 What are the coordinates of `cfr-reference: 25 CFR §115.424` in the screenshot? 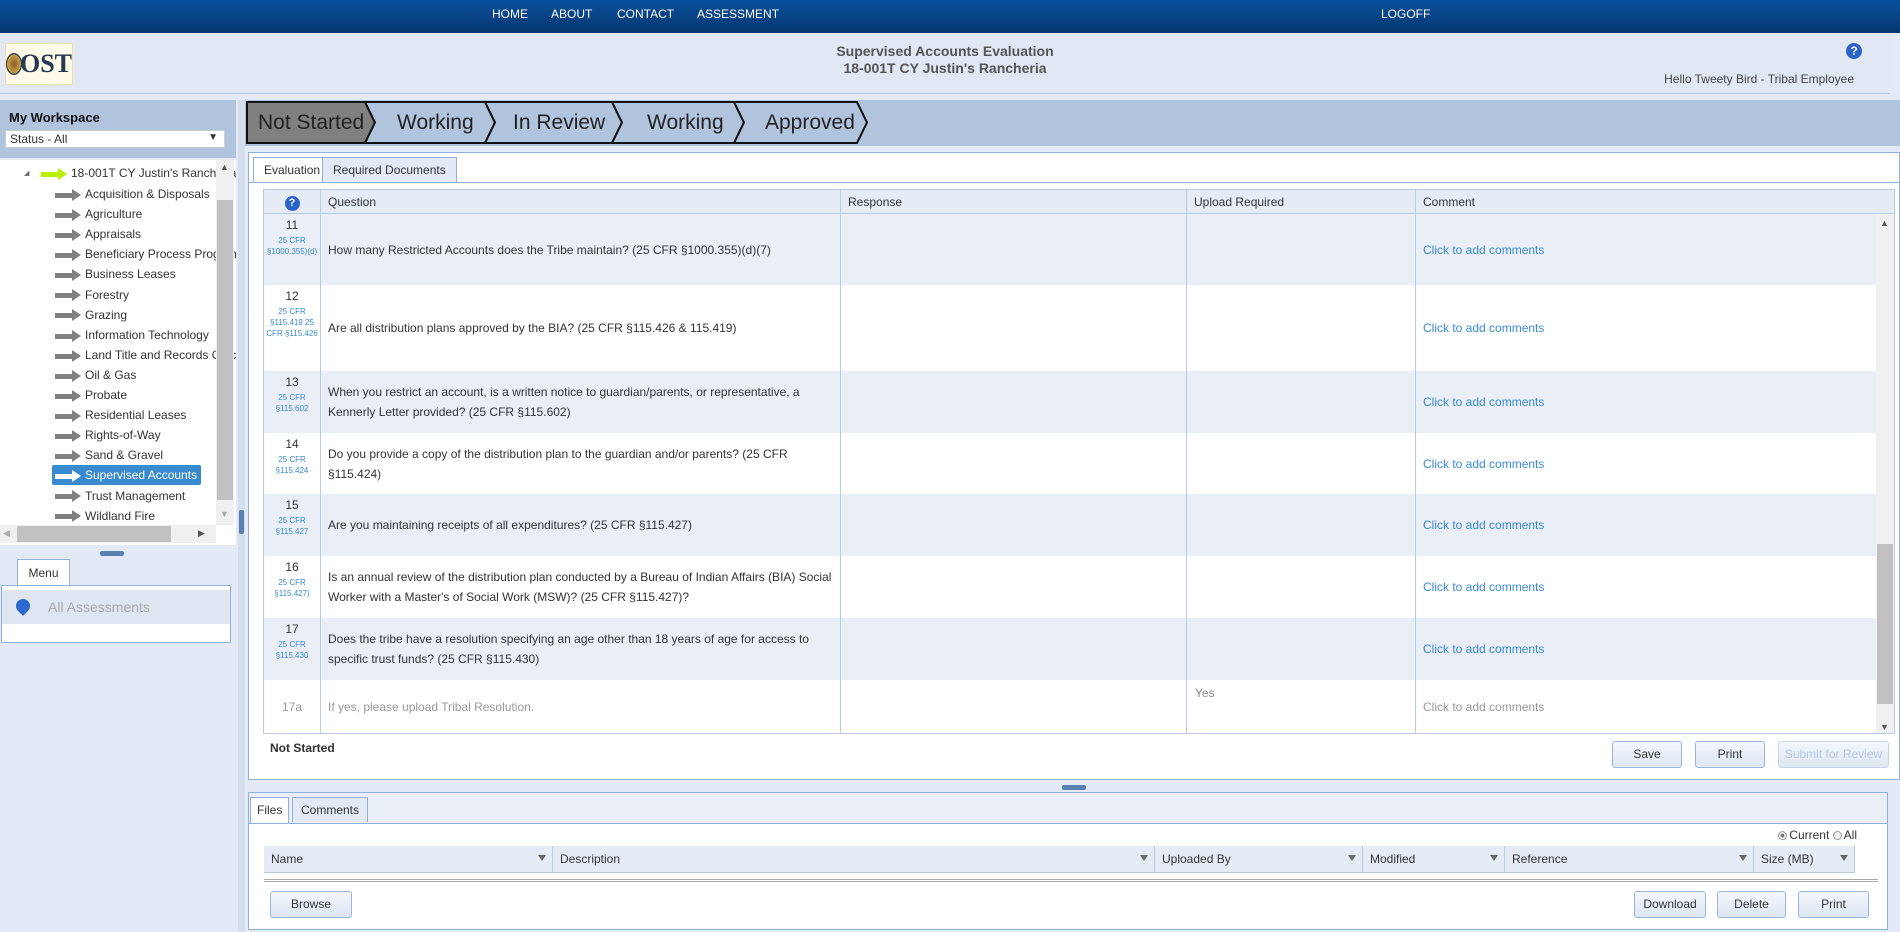 It's located at (292, 465).